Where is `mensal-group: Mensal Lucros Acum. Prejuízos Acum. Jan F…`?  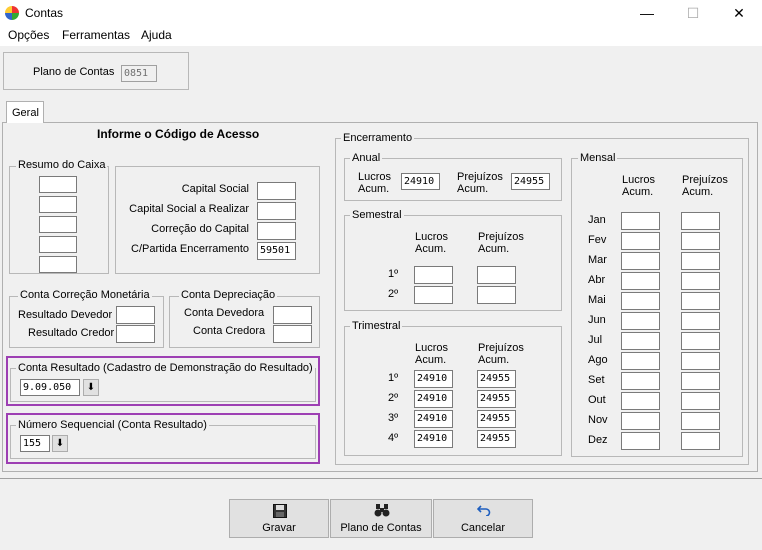
mensal-group: Mensal Lucros Acum. Prejuízos Acum. Jan F… is located at coordinates (657, 304).